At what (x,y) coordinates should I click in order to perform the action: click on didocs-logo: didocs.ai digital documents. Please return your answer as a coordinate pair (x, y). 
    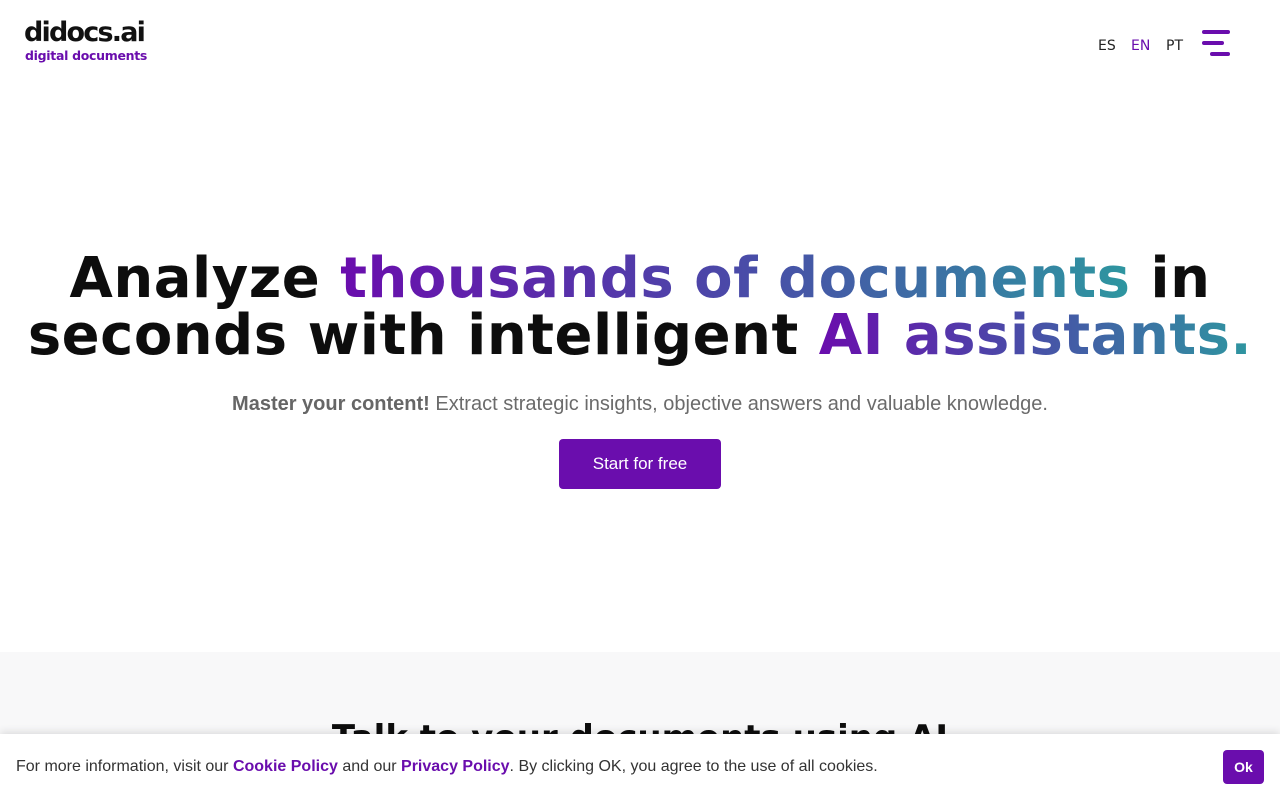
    Looking at the image, I should click on (89, 44).